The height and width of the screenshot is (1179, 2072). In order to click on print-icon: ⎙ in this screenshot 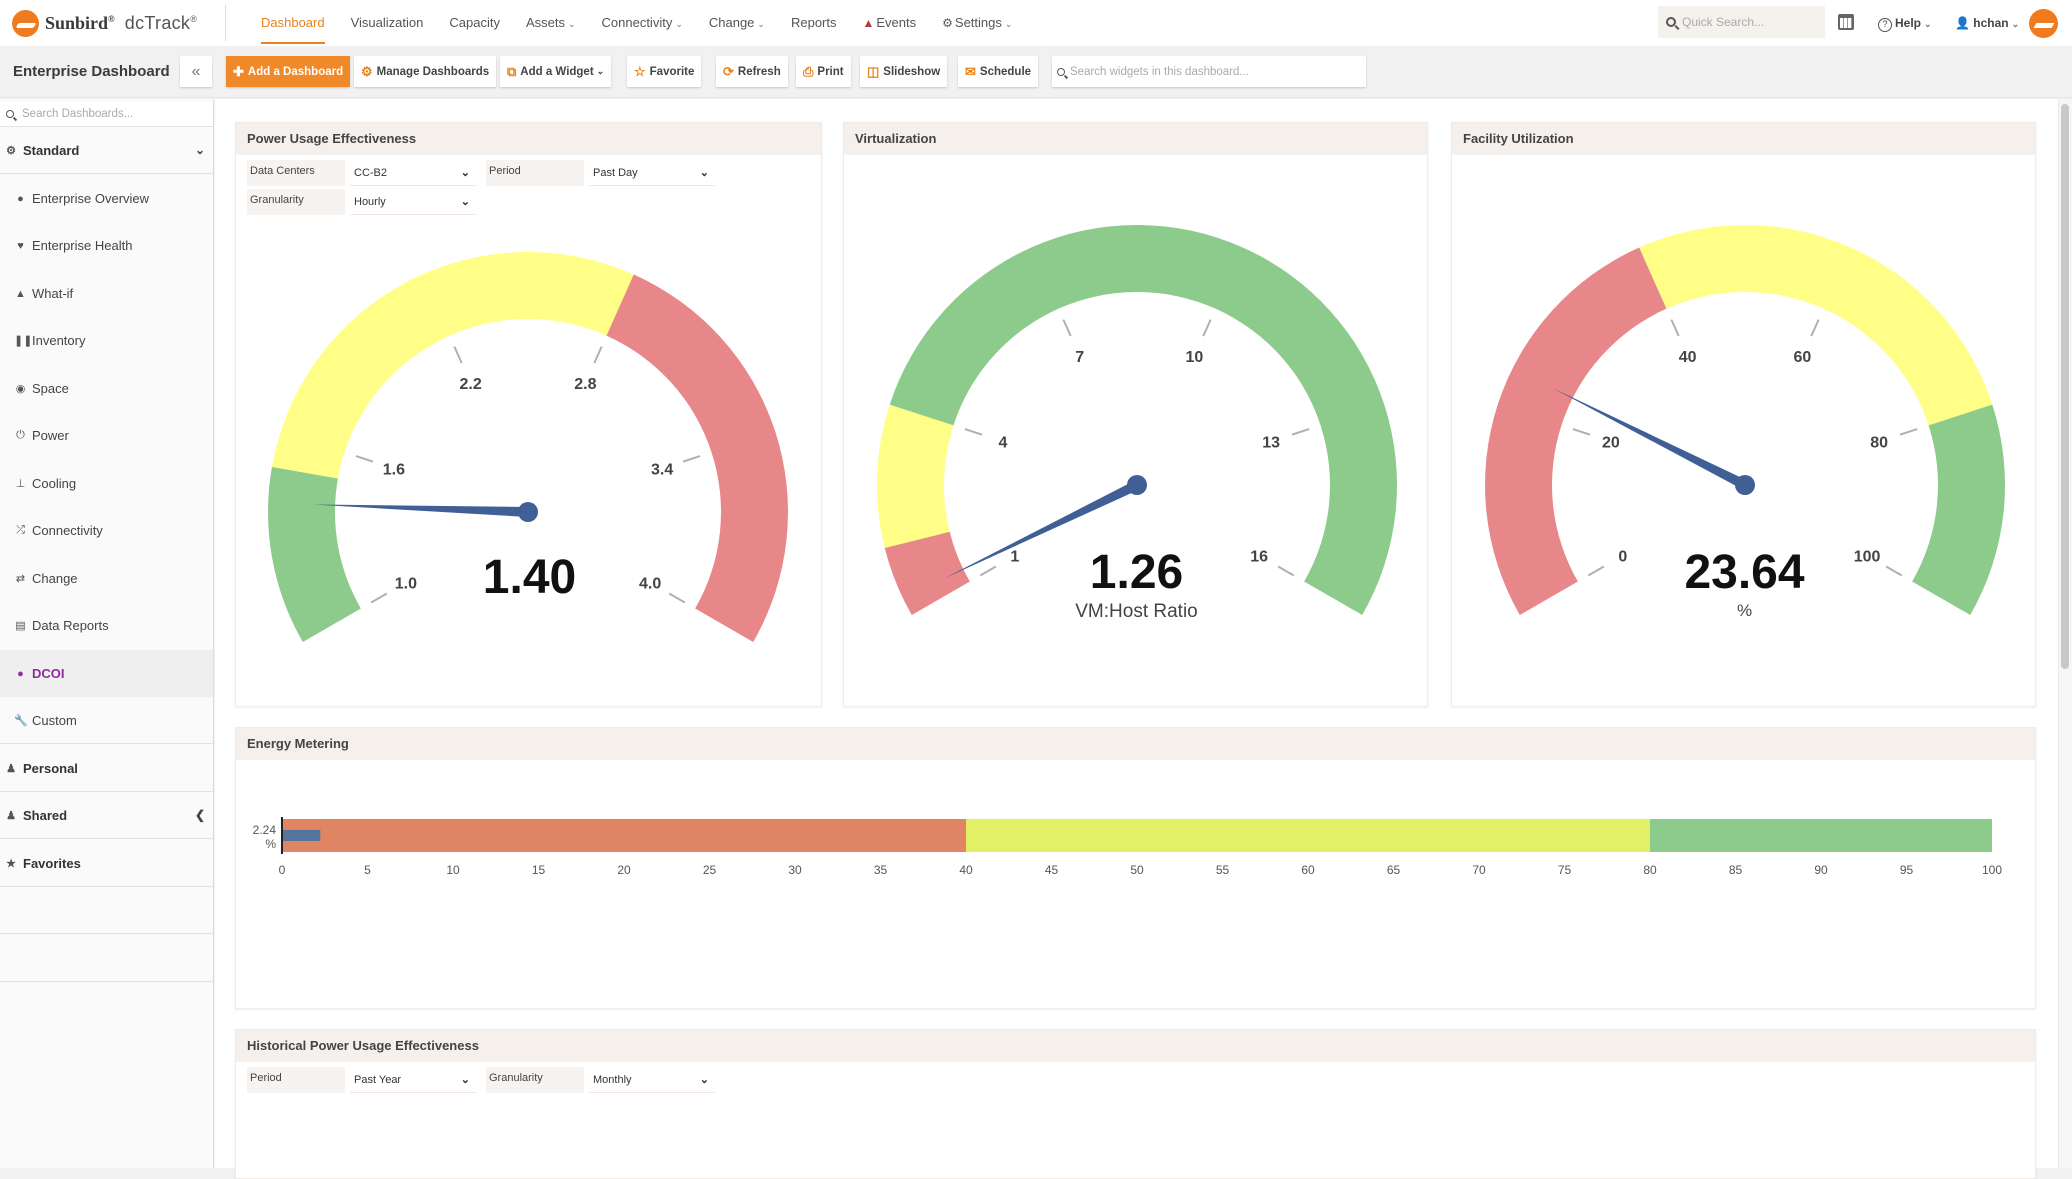, I will do `click(808, 71)`.